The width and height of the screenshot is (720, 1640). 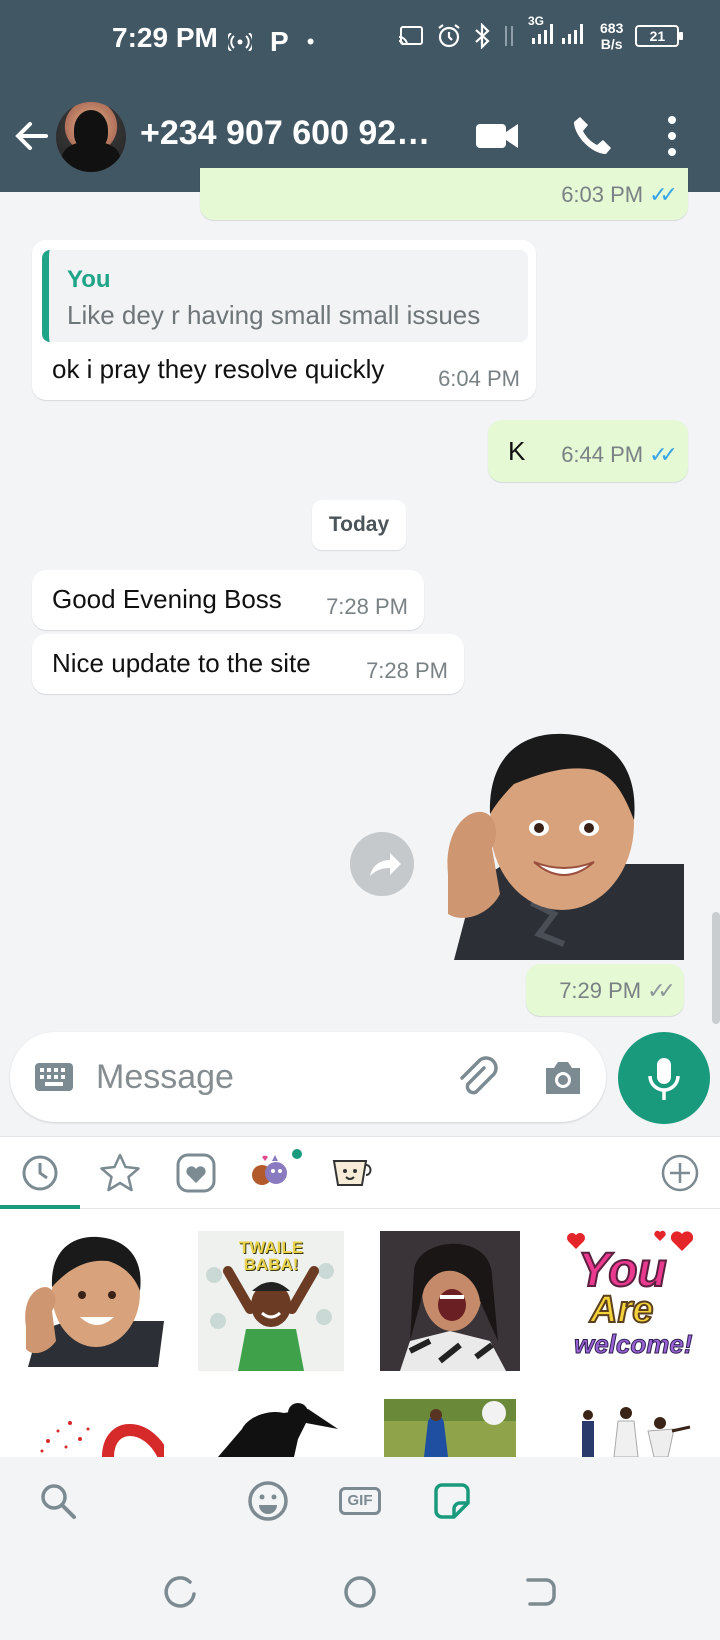 What do you see at coordinates (680, 1173) in the screenshot?
I see `add-pack-icon` at bounding box center [680, 1173].